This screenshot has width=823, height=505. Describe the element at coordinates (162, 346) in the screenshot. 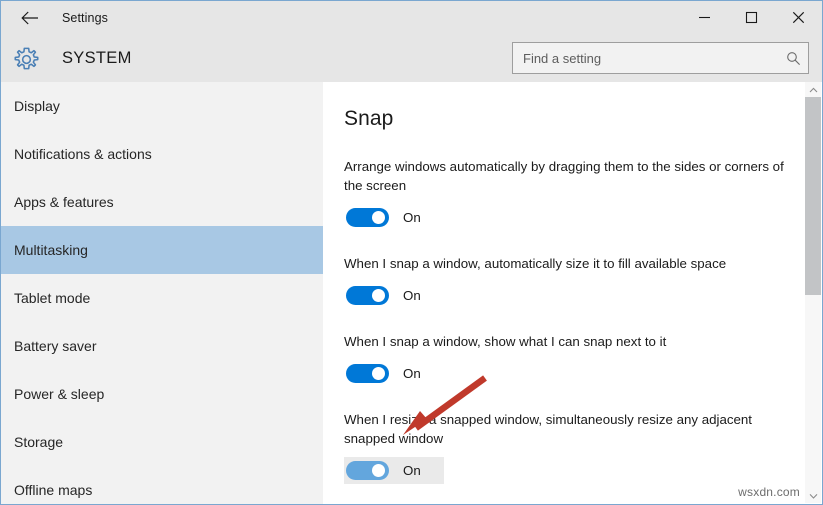

I see `sidebar-item-battery-saver: Battery saver` at that location.